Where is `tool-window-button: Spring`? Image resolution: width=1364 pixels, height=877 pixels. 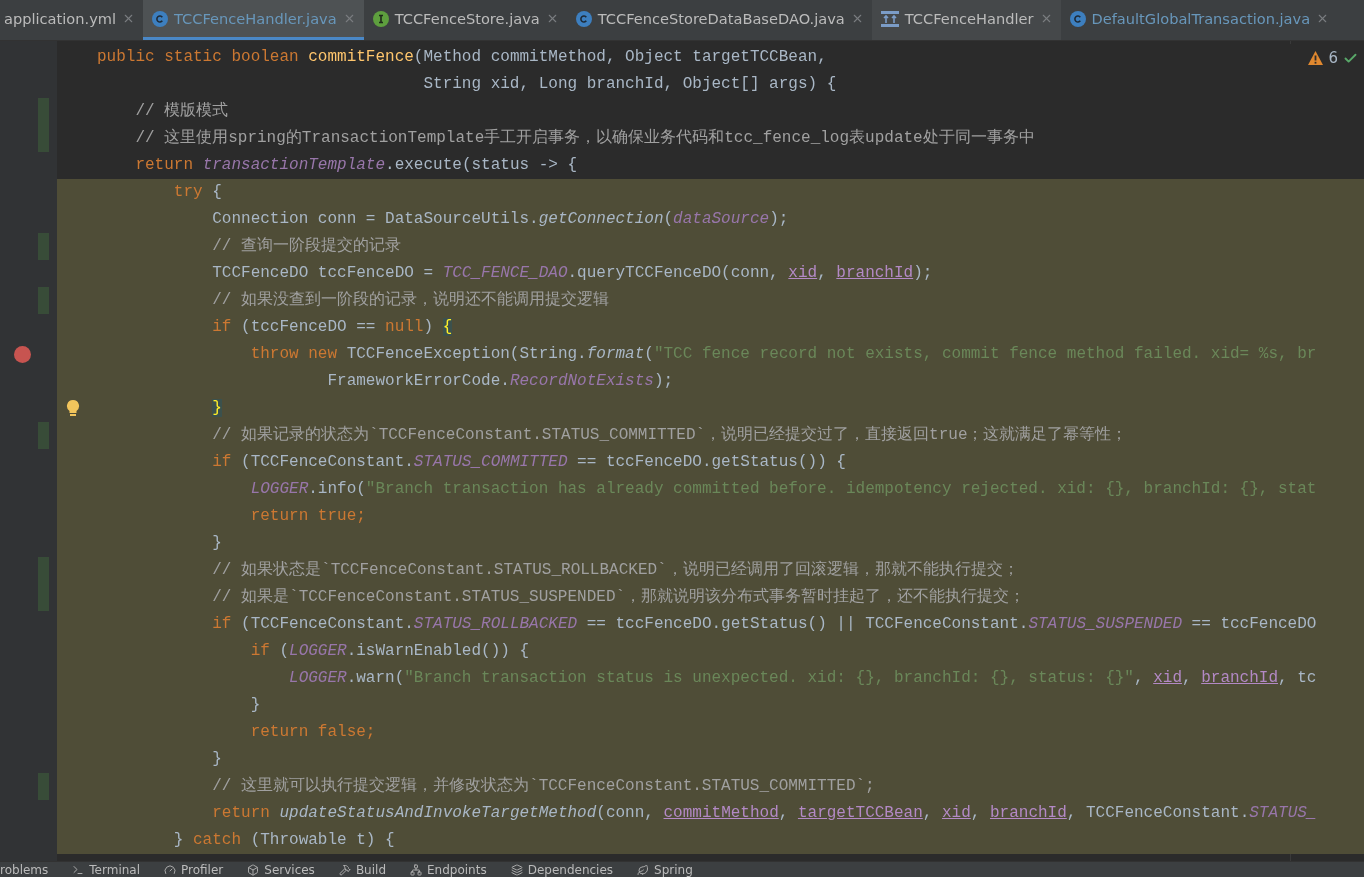
tool-window-button: Spring is located at coordinates (665, 869).